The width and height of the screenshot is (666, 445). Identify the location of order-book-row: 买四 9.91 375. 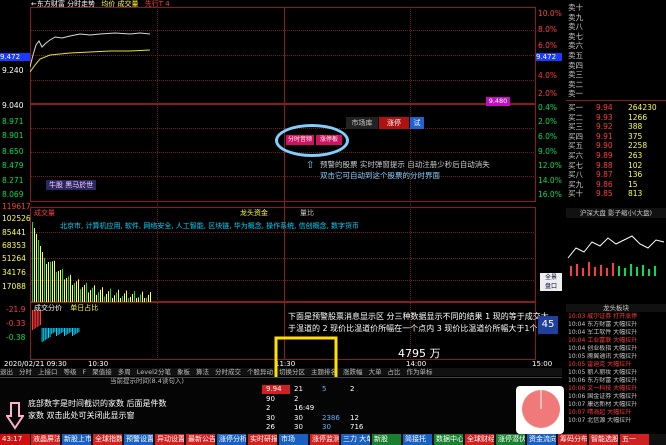
(616, 136).